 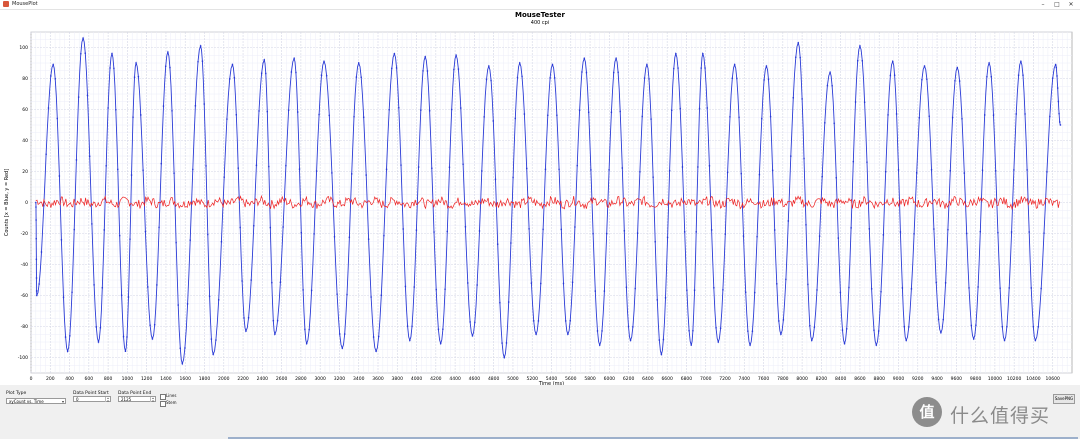 I want to click on x-tick-label: 3800, so click(x=398, y=379).